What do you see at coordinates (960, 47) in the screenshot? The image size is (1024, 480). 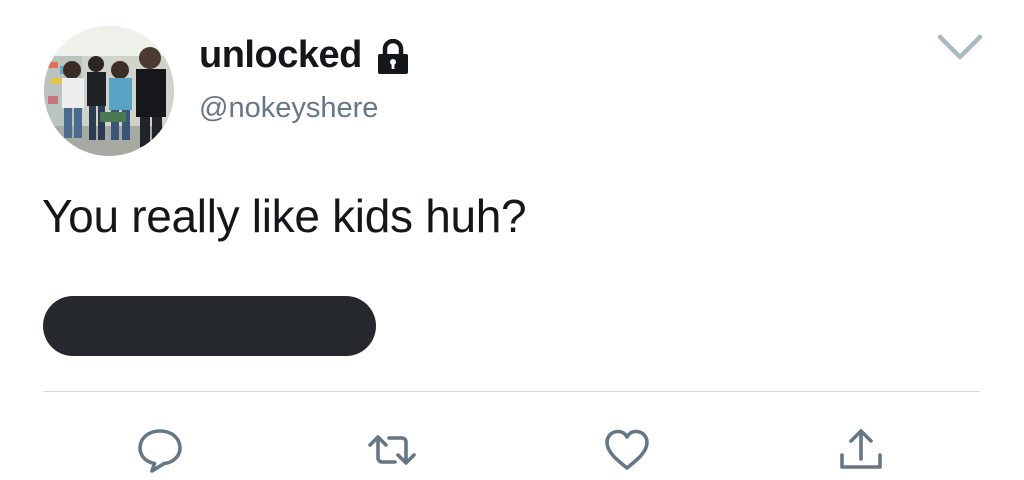 I see `chevron-down-icon` at bounding box center [960, 47].